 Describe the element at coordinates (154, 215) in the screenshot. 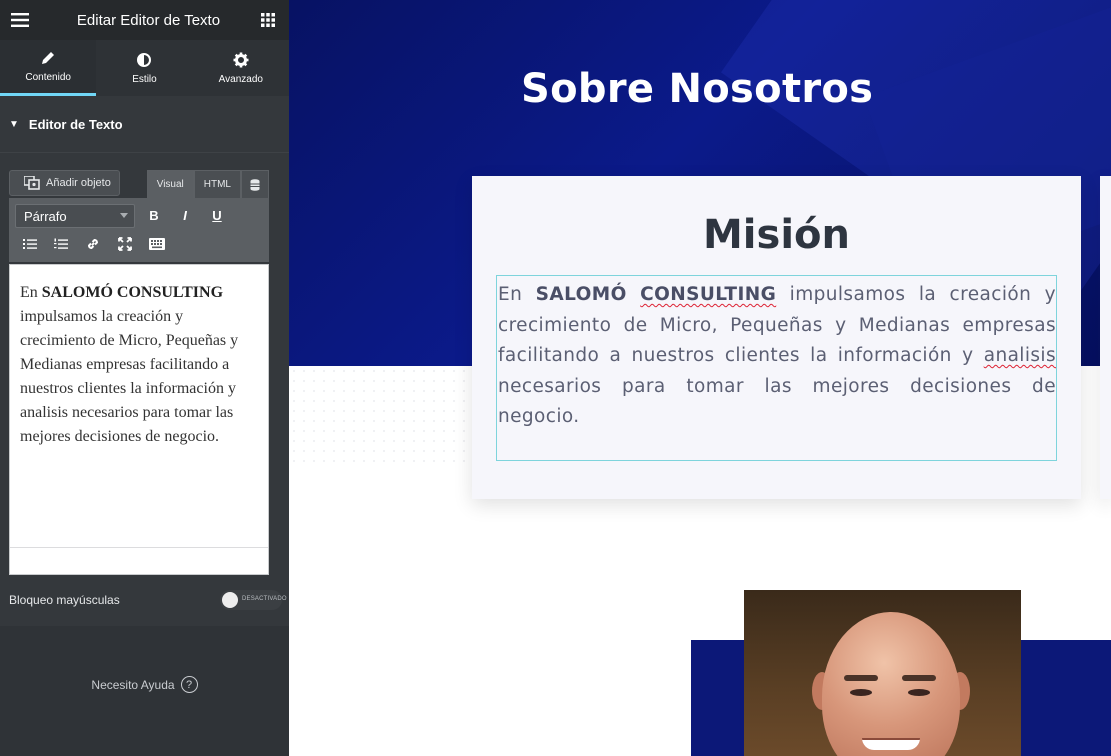

I see `bold-button: B` at that location.